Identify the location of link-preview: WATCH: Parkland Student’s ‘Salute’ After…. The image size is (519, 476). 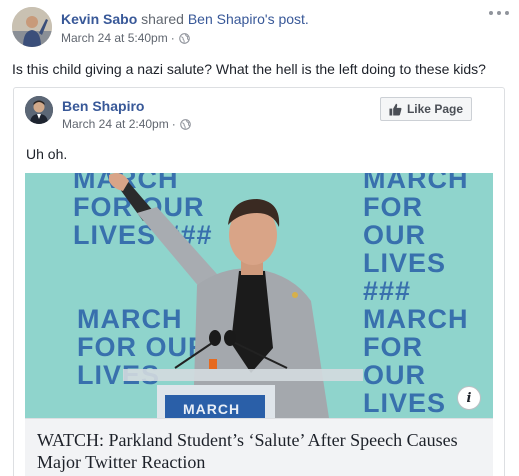
(259, 447).